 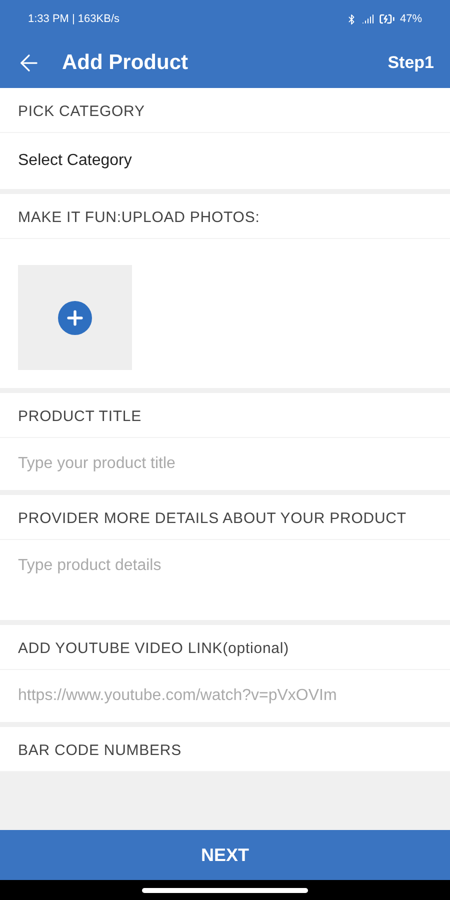 I want to click on home-indicator, so click(x=225, y=890).